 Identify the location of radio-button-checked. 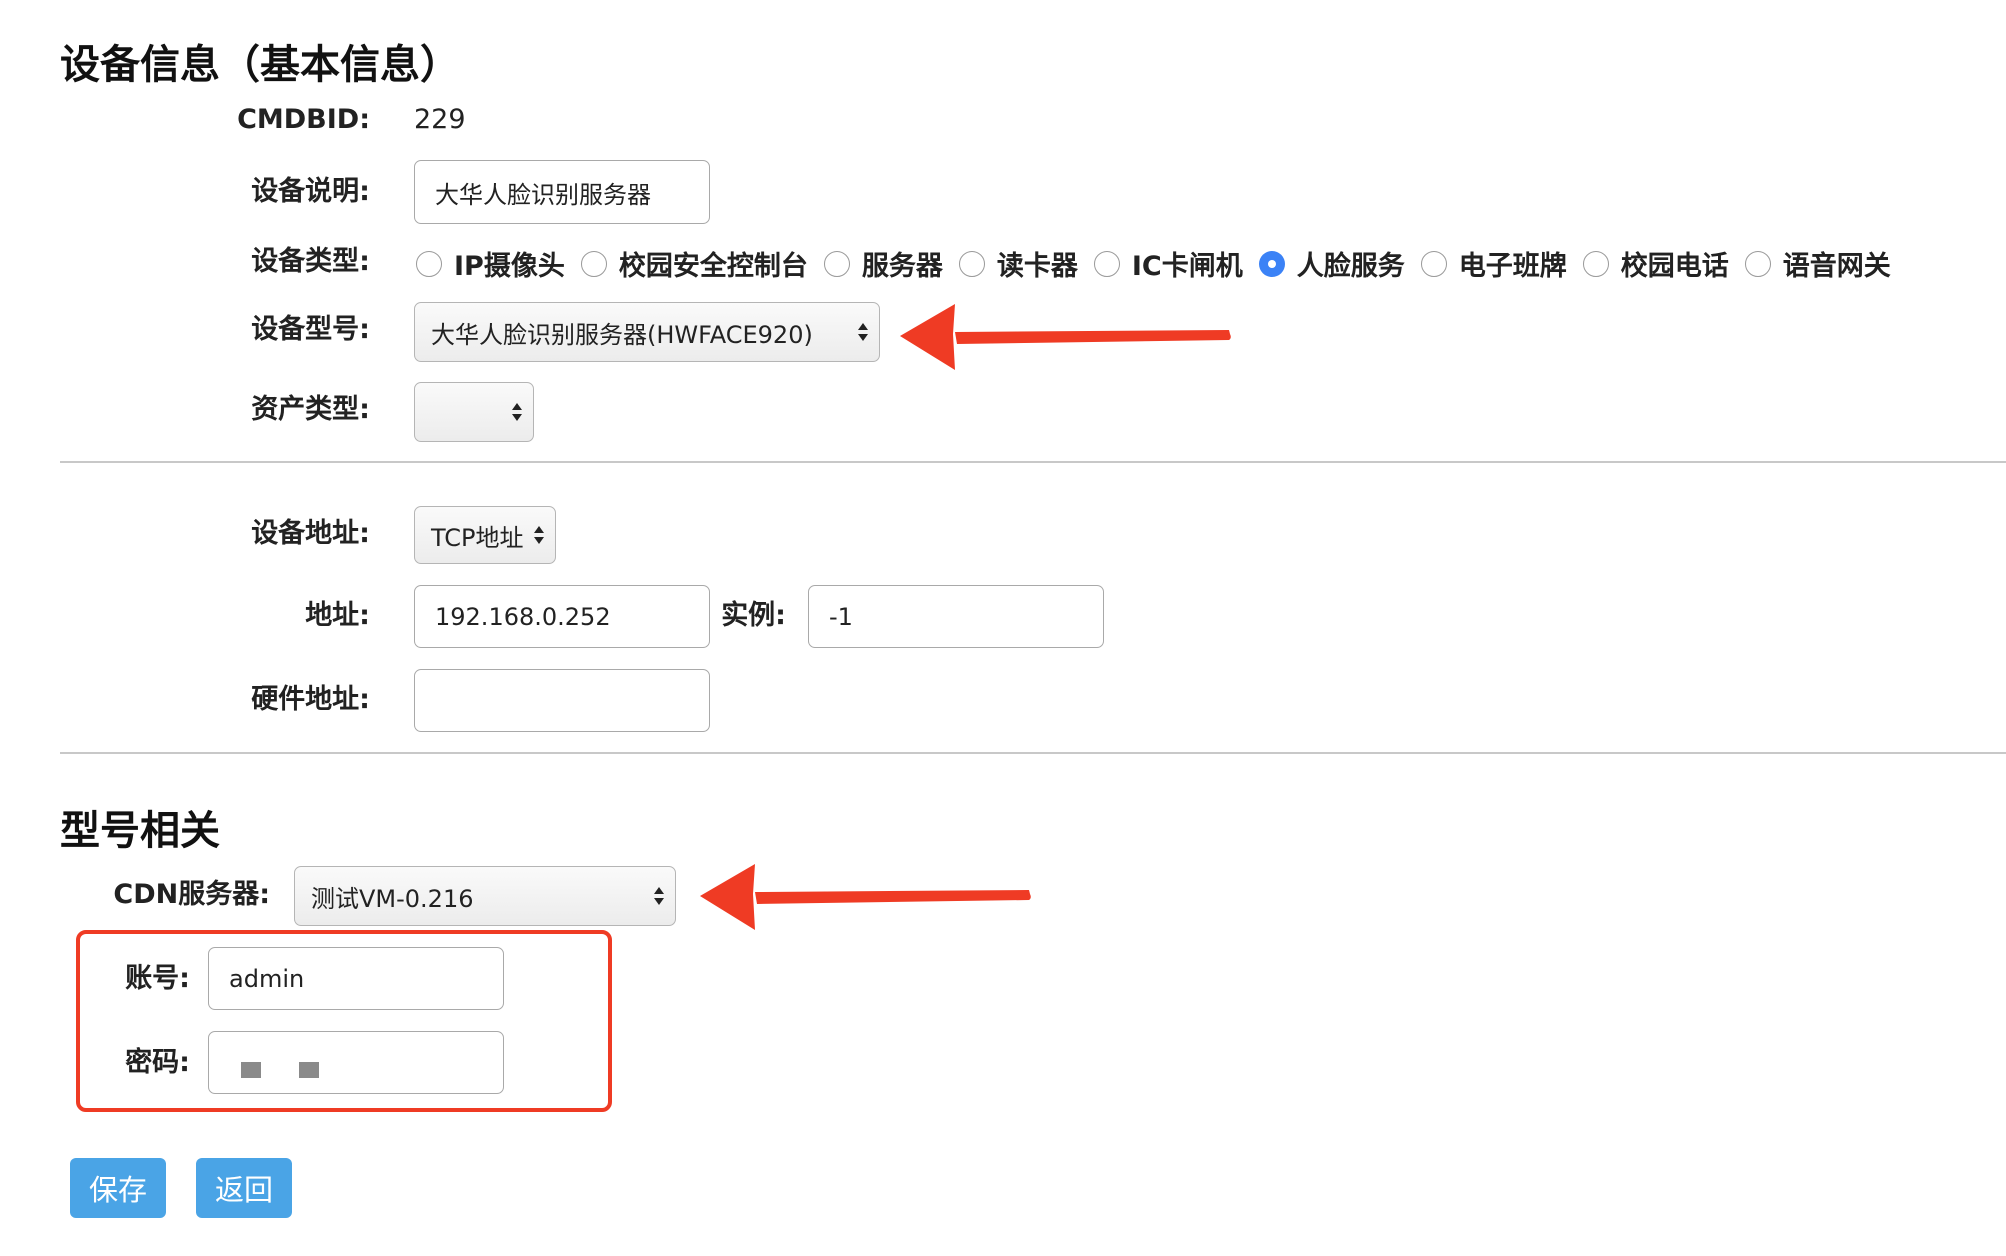
(1271, 263).